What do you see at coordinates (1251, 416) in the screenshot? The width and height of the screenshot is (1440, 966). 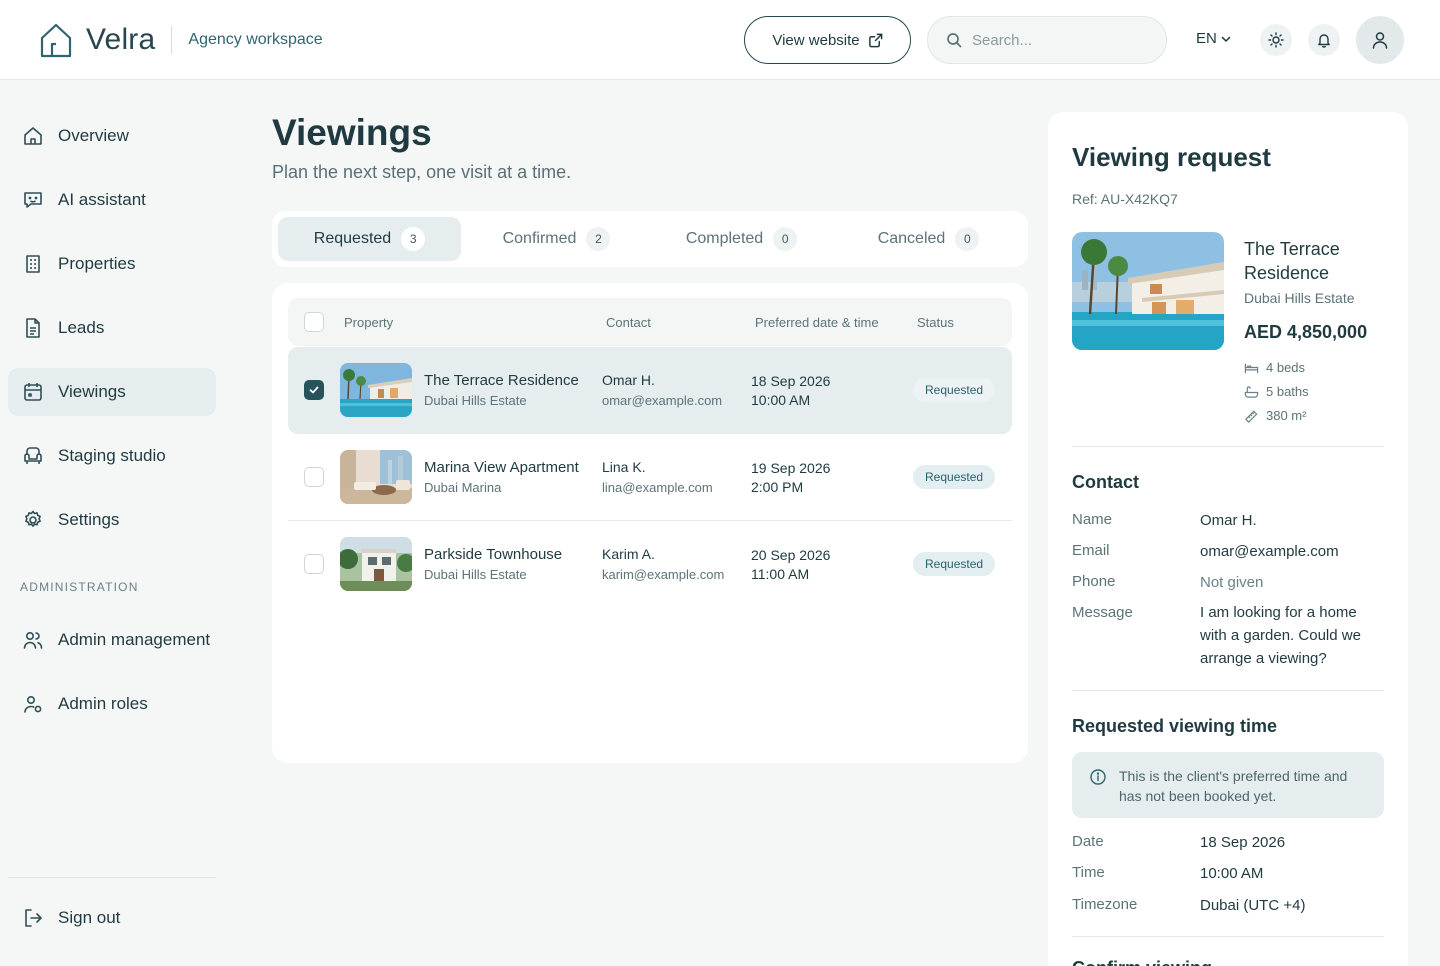 I see `ruler-icon` at bounding box center [1251, 416].